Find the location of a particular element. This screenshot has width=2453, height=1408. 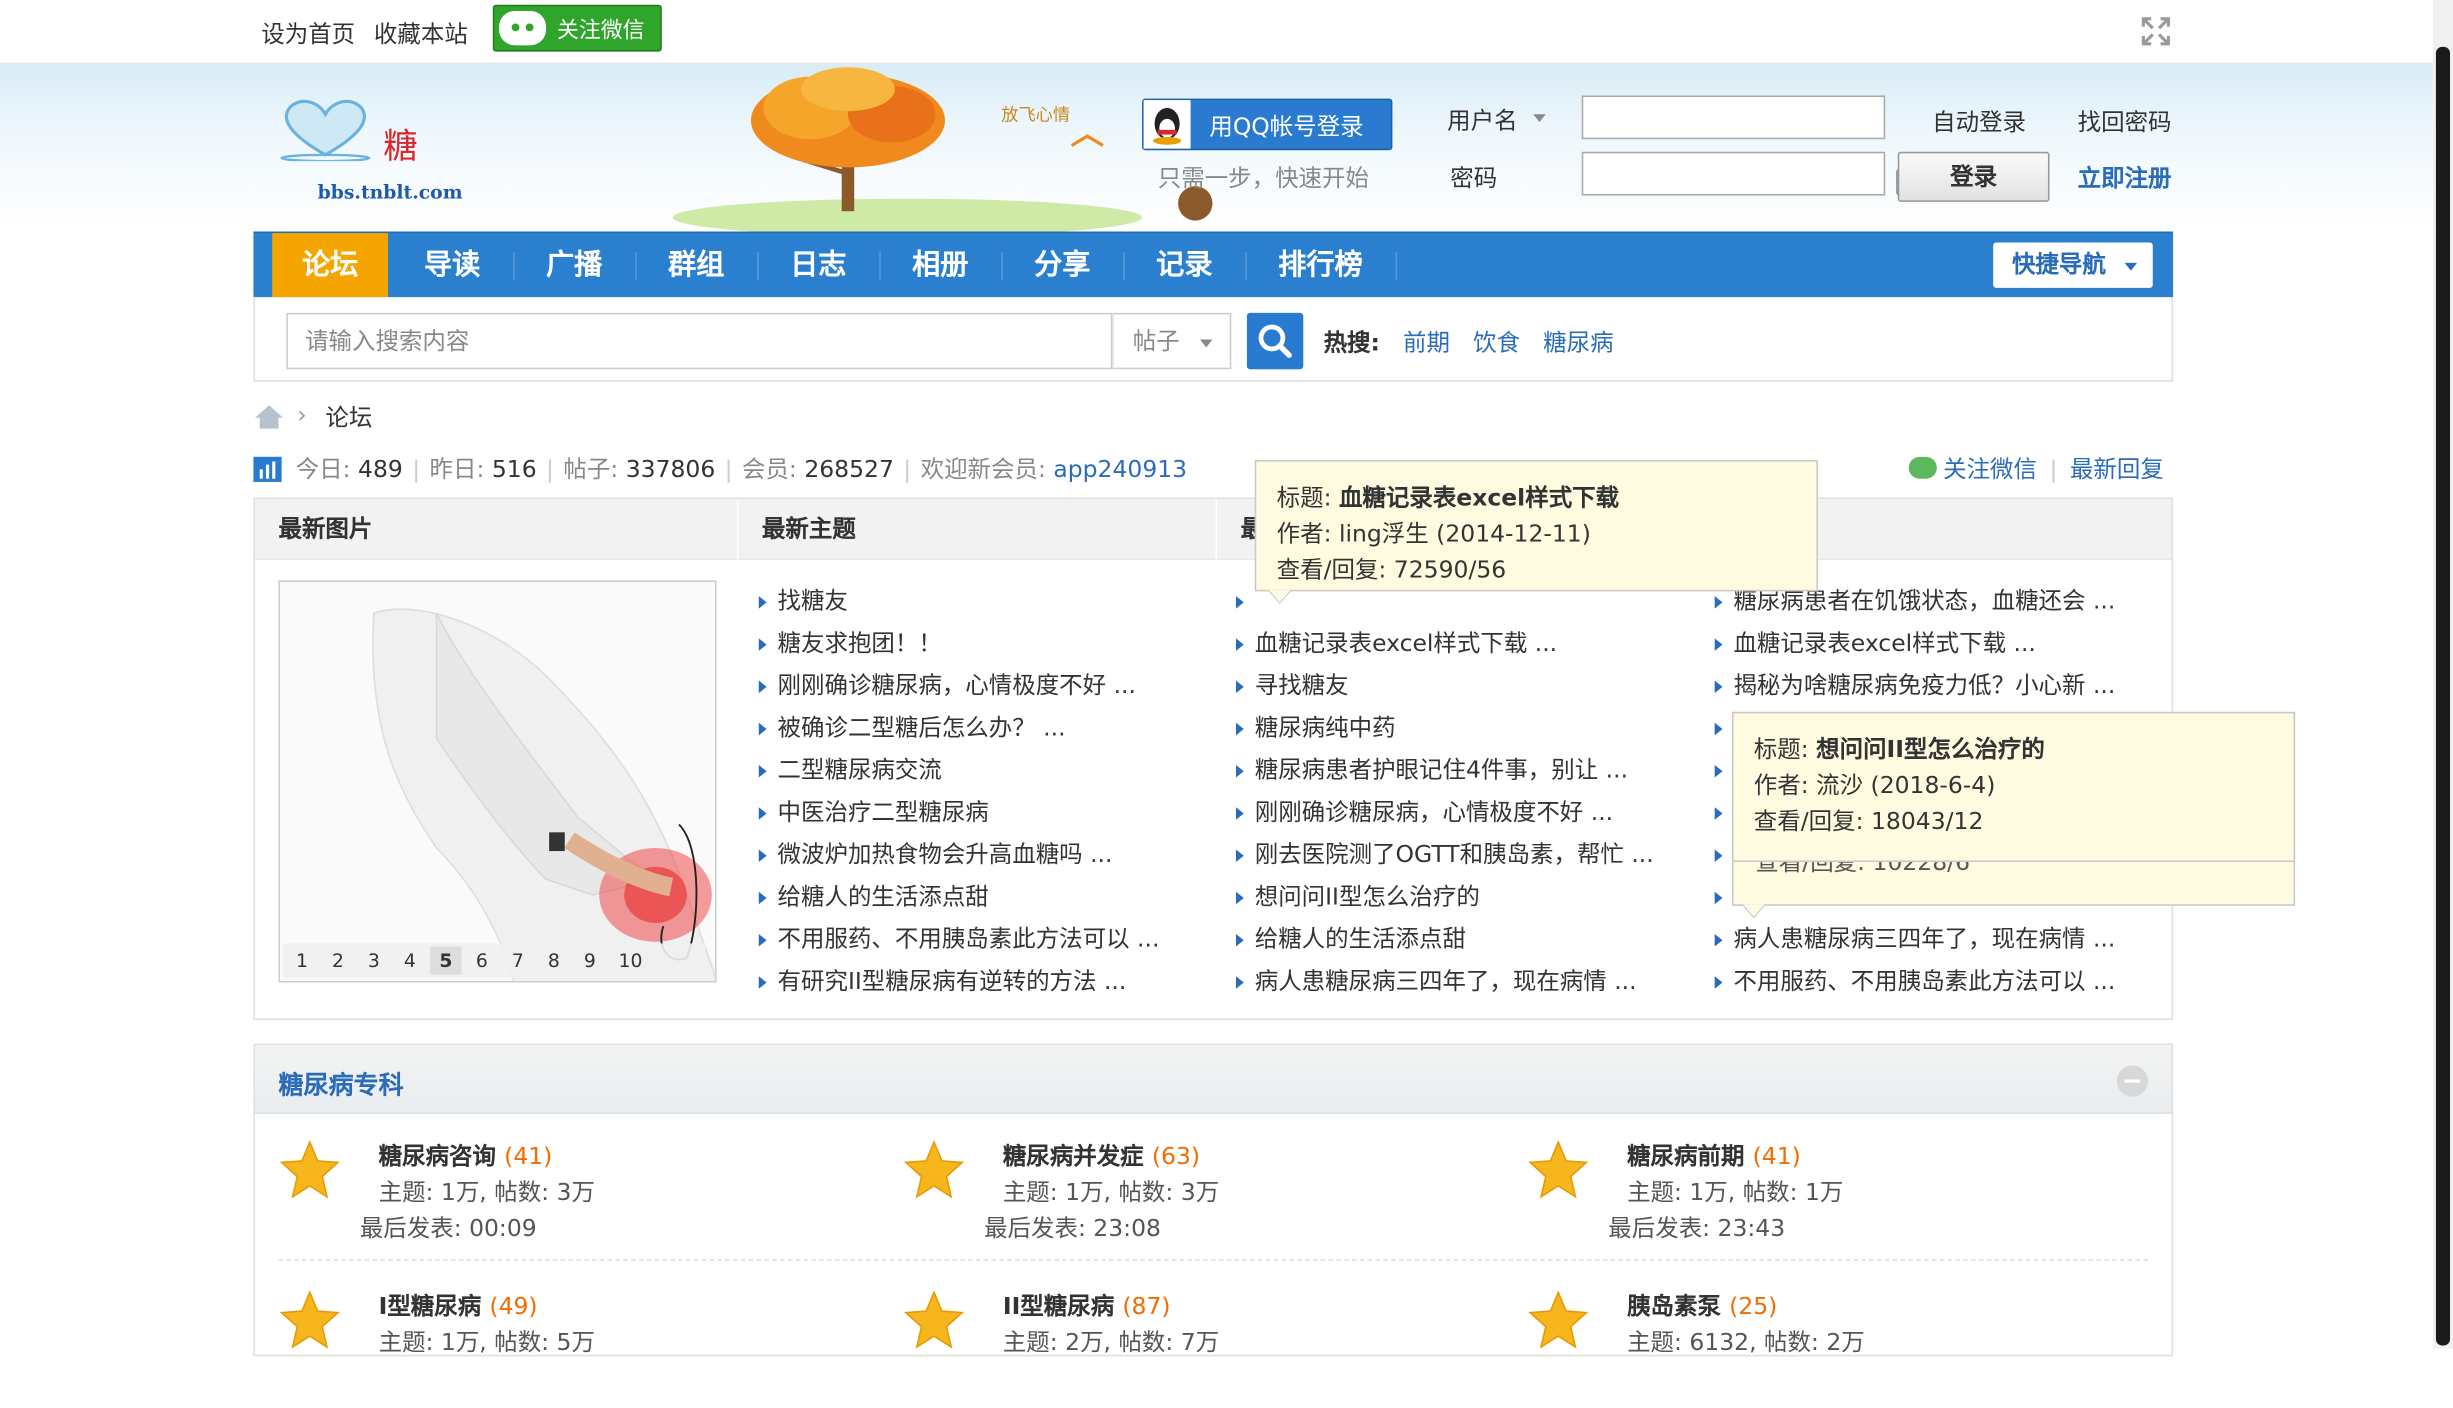

slide-page-number: 10 is located at coordinates (630, 961).